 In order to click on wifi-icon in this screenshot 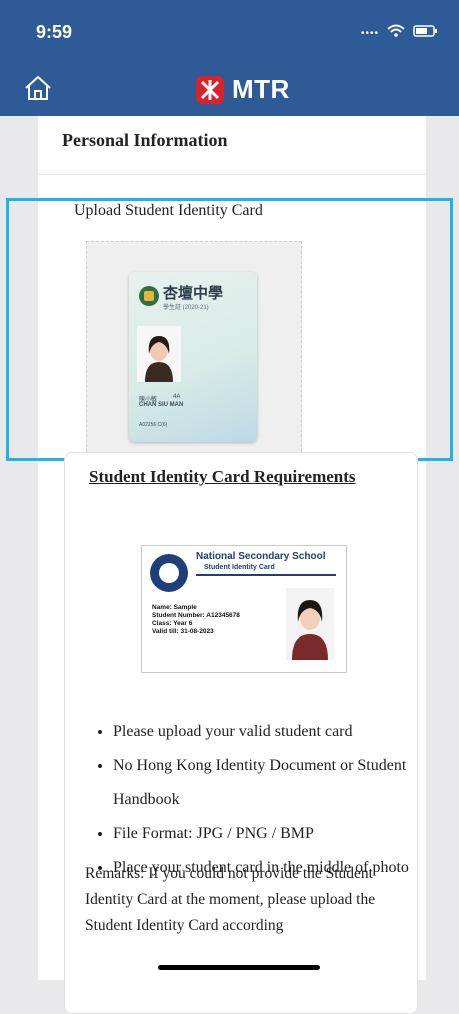, I will do `click(396, 33)`.